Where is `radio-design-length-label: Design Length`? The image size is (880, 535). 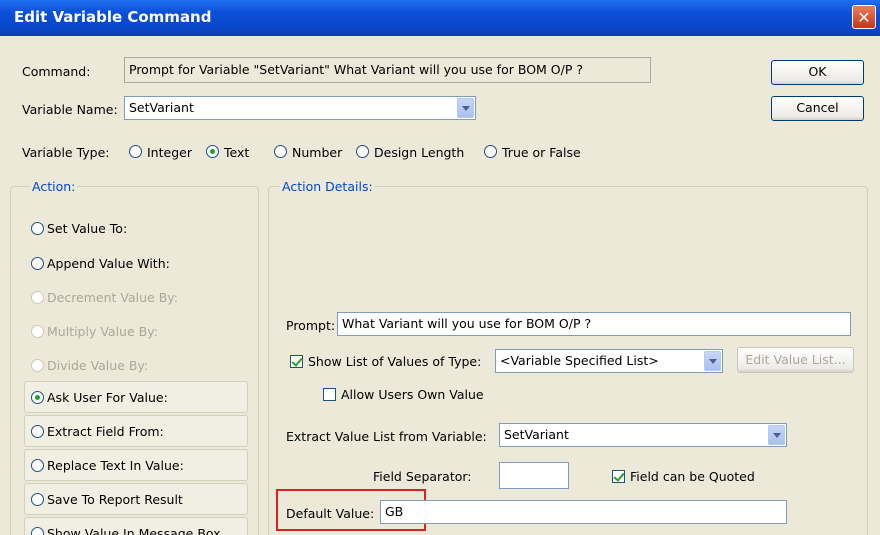
radio-design-length-label: Design Length is located at coordinates (419, 152).